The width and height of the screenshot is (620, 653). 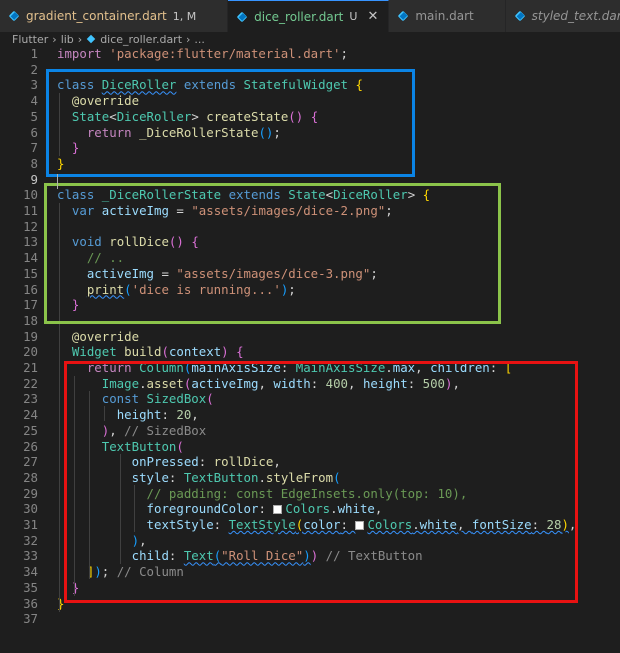 I want to click on line-number: 10, so click(x=30, y=195).